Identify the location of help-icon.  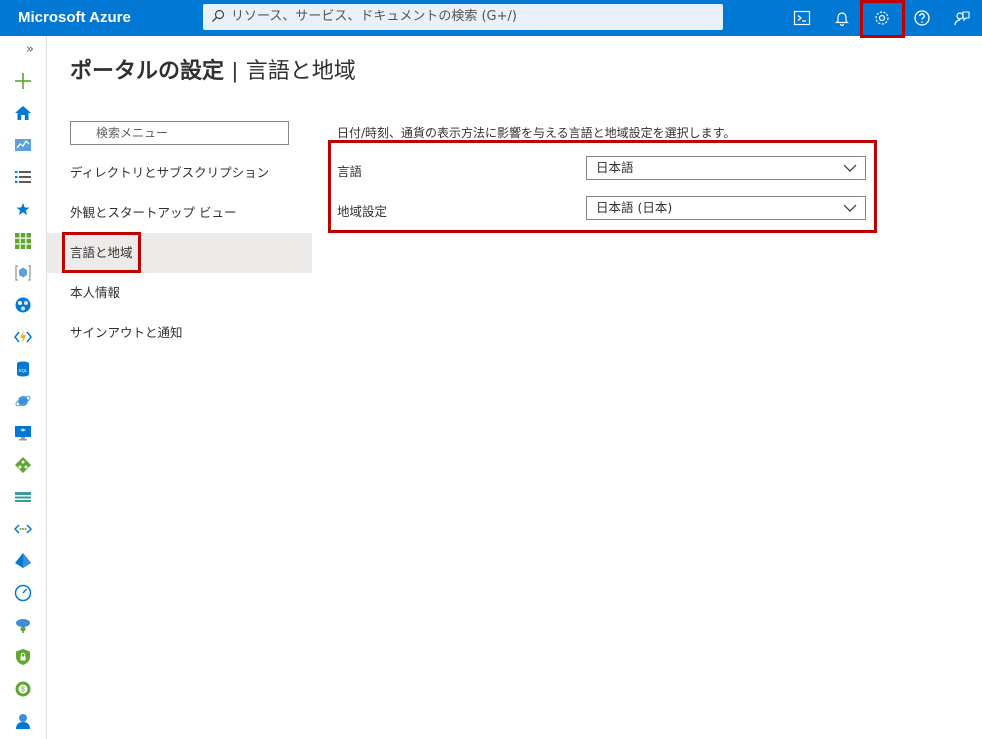
(922, 18).